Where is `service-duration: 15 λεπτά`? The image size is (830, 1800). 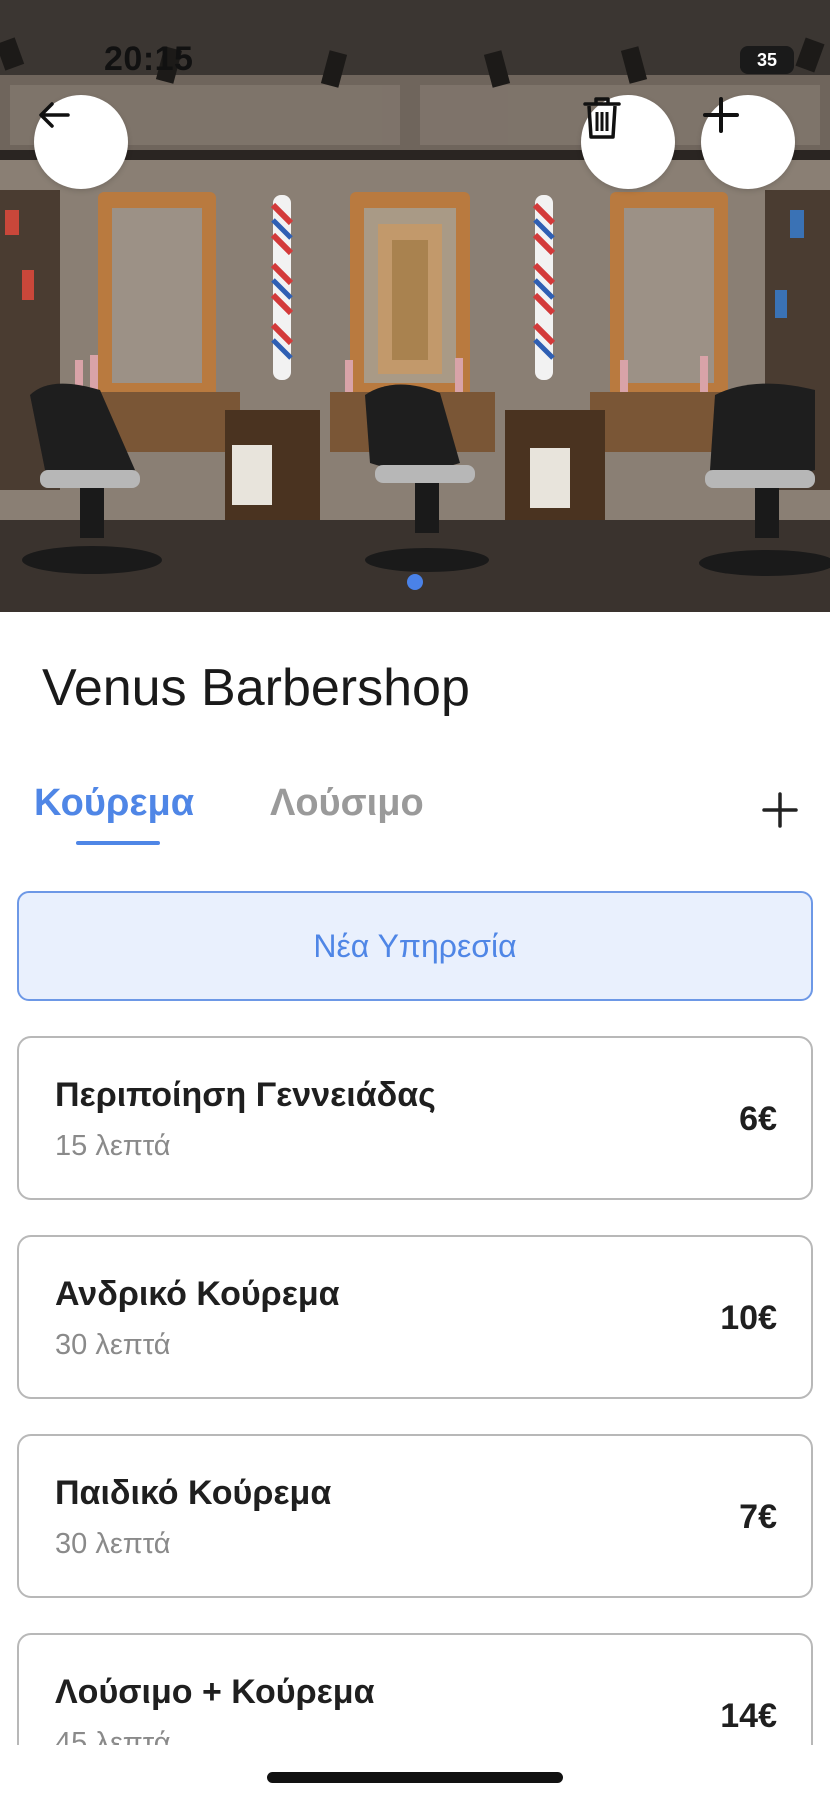
service-duration: 15 λεπτά is located at coordinates (113, 1146).